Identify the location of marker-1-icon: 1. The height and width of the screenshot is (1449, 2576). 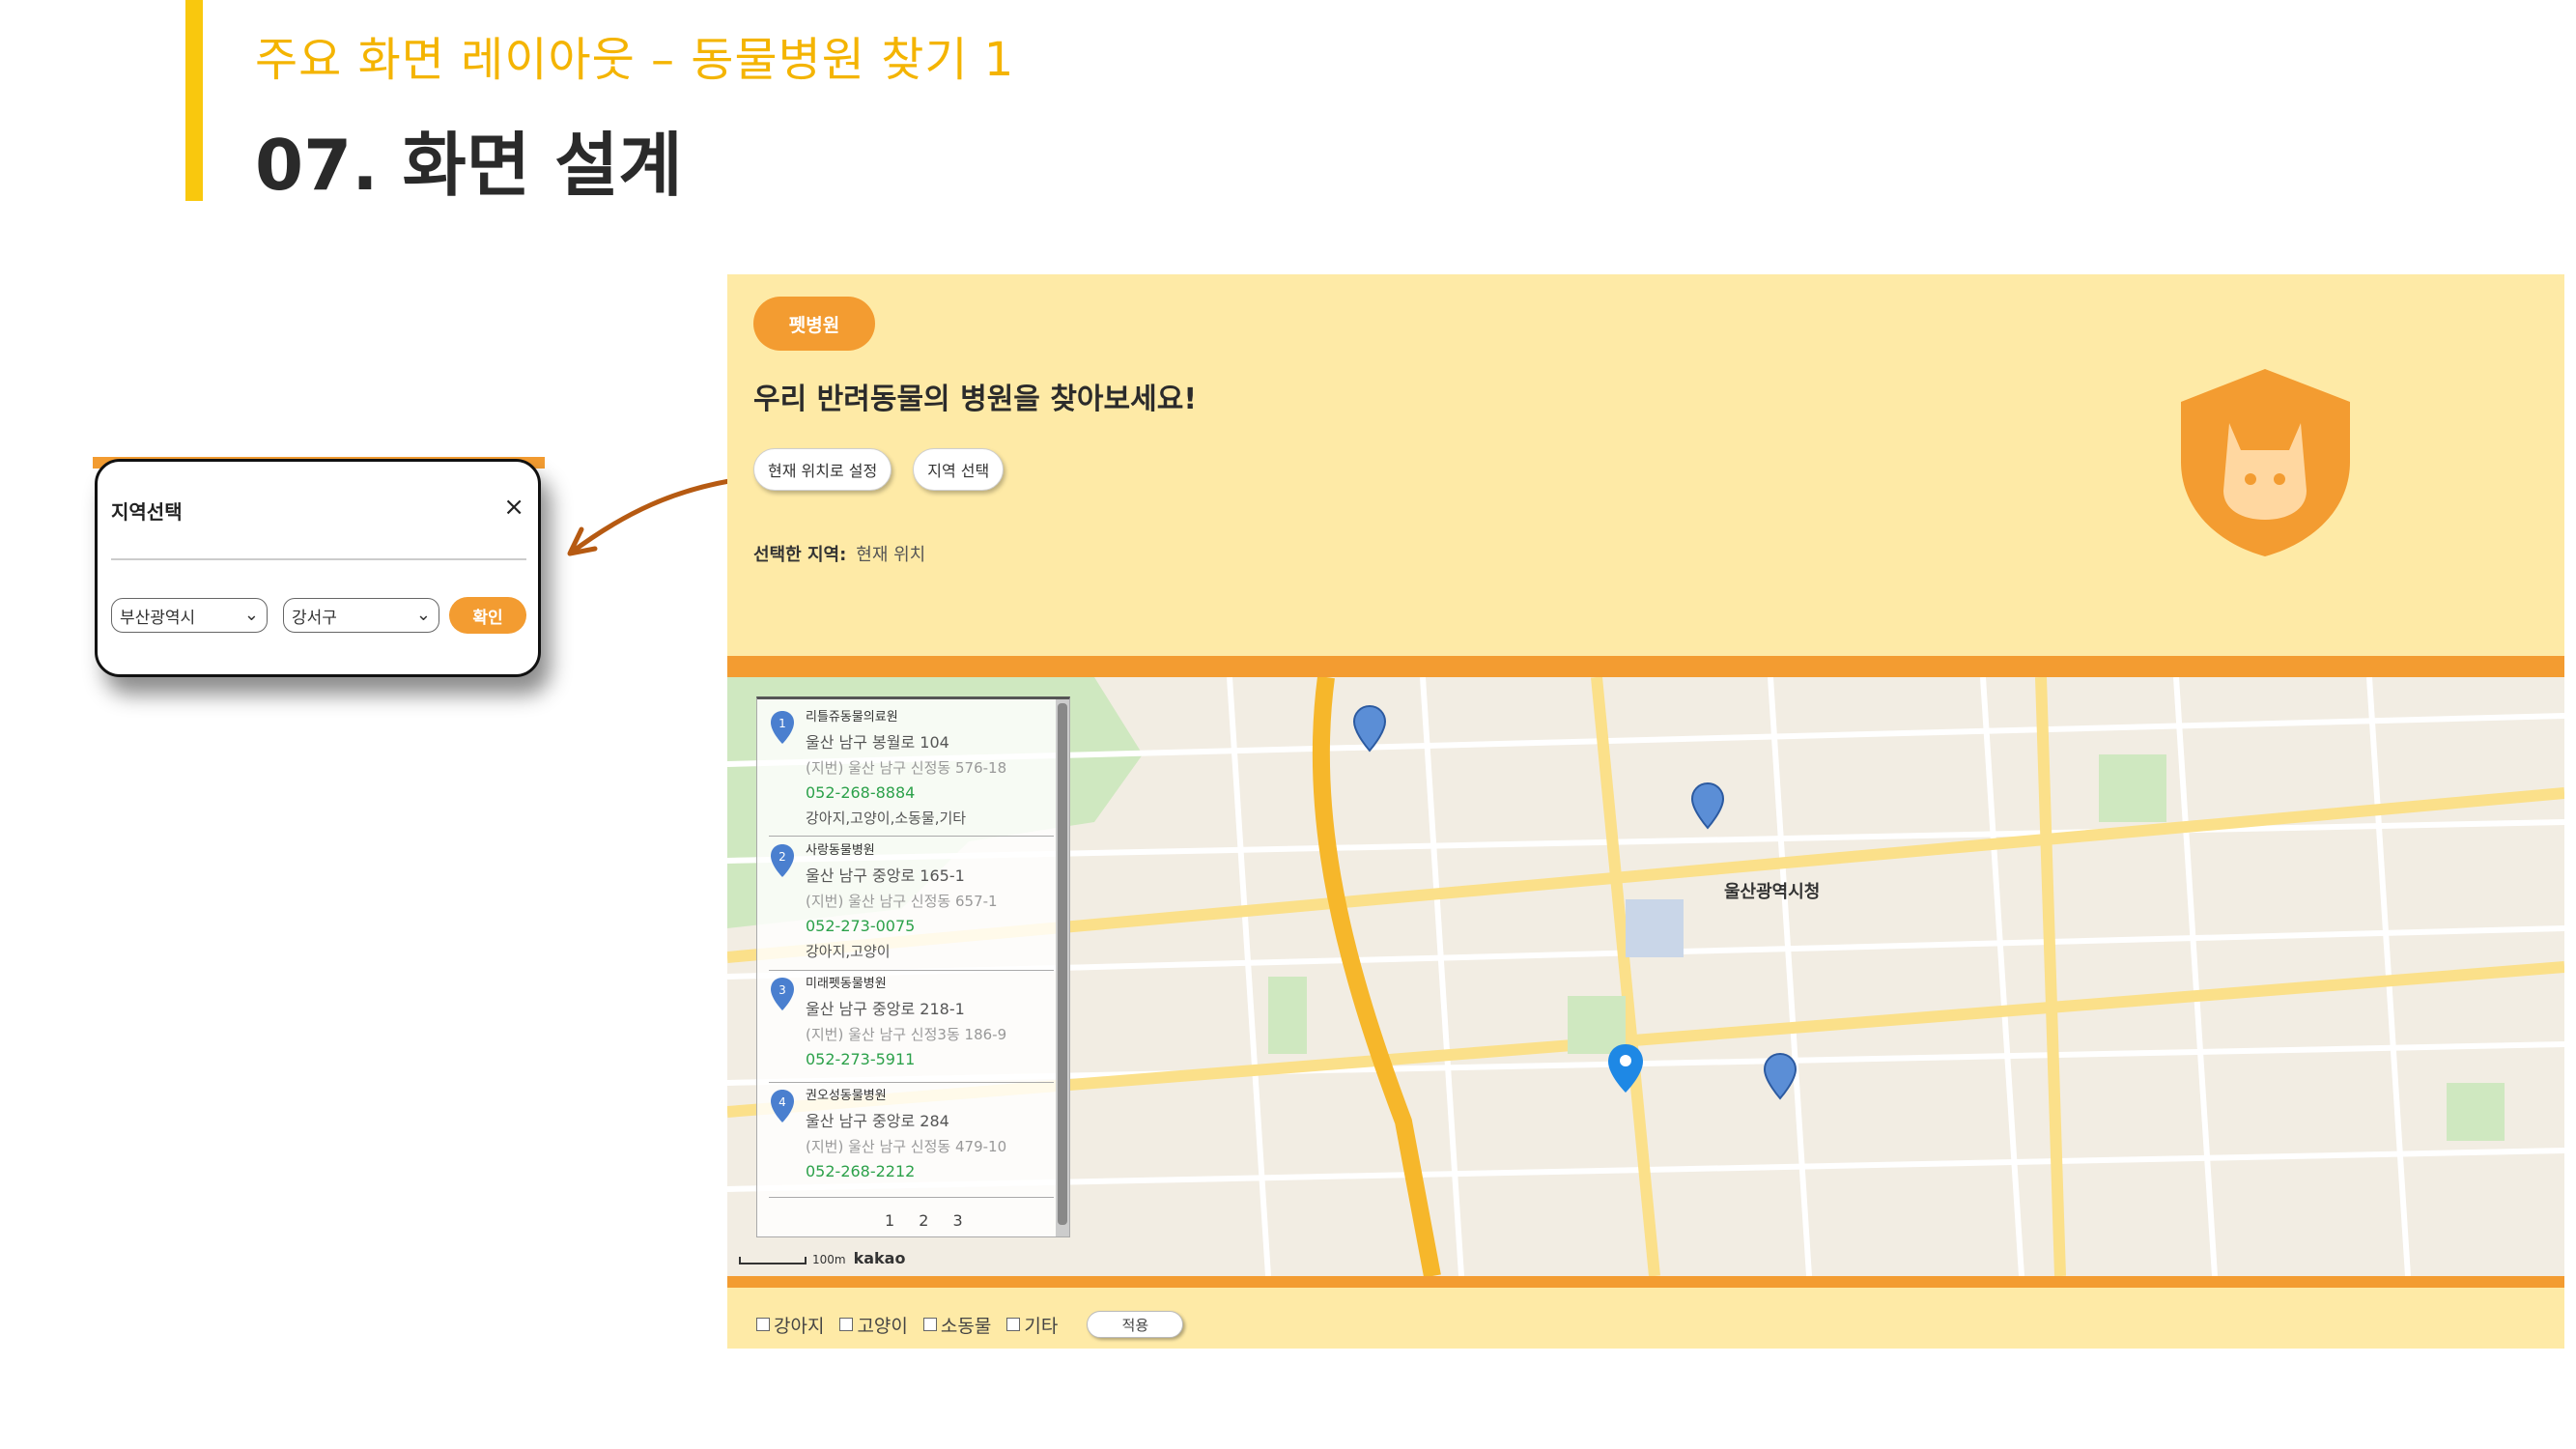
(782, 727).